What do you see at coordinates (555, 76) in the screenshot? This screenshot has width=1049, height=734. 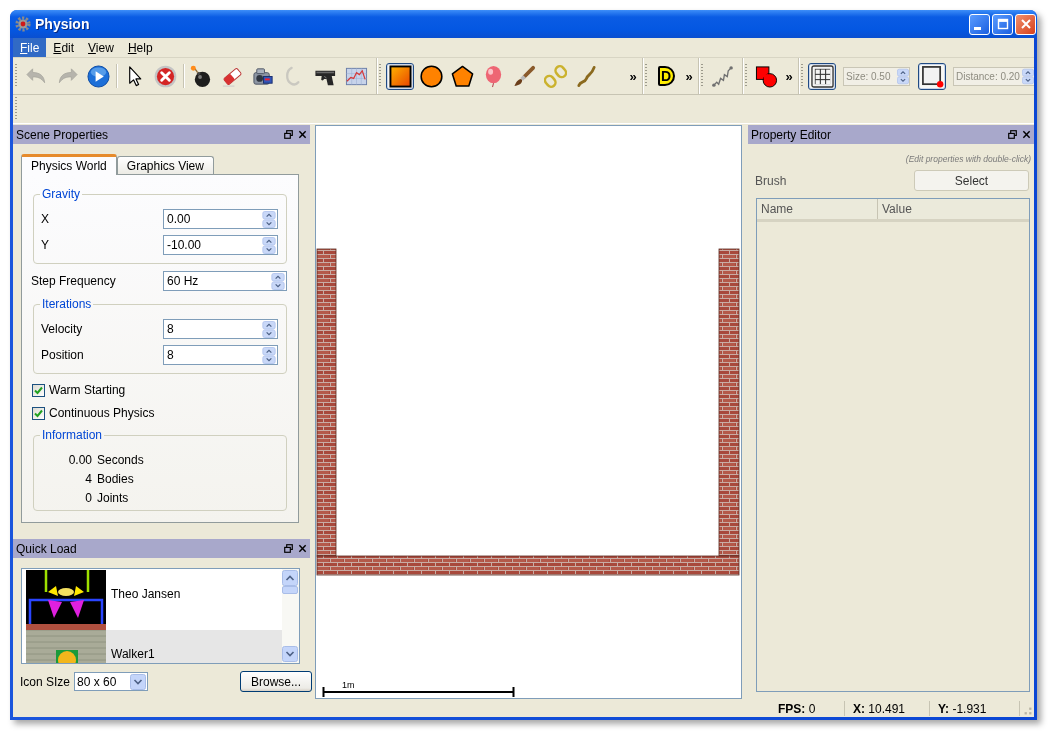 I see `chain-icon` at bounding box center [555, 76].